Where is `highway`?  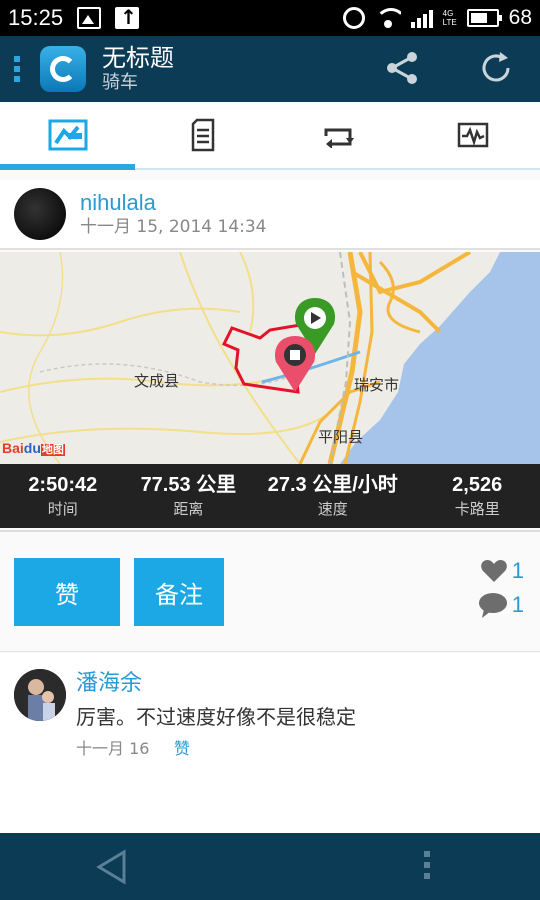 highway is located at coordinates (399, 297).